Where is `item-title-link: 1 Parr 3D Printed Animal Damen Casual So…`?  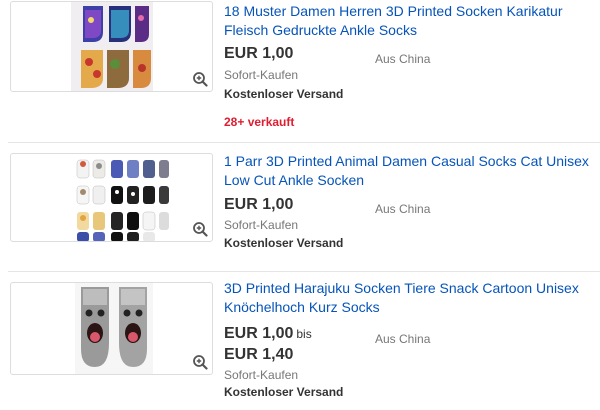 item-title-link: 1 Parr 3D Printed Animal Damen Casual So… is located at coordinates (410, 171).